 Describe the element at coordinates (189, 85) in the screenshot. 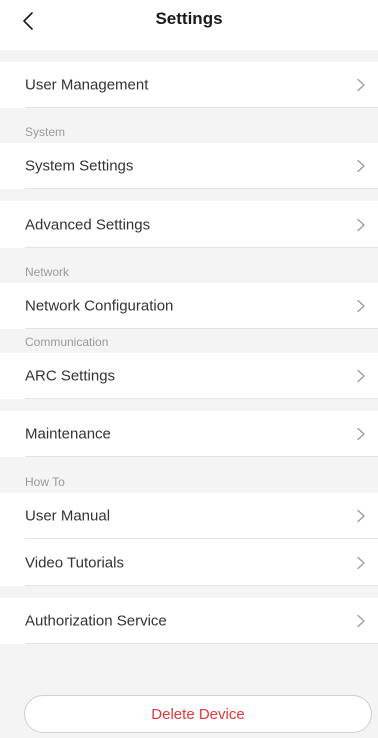

I see `row-user-management: User Management` at that location.